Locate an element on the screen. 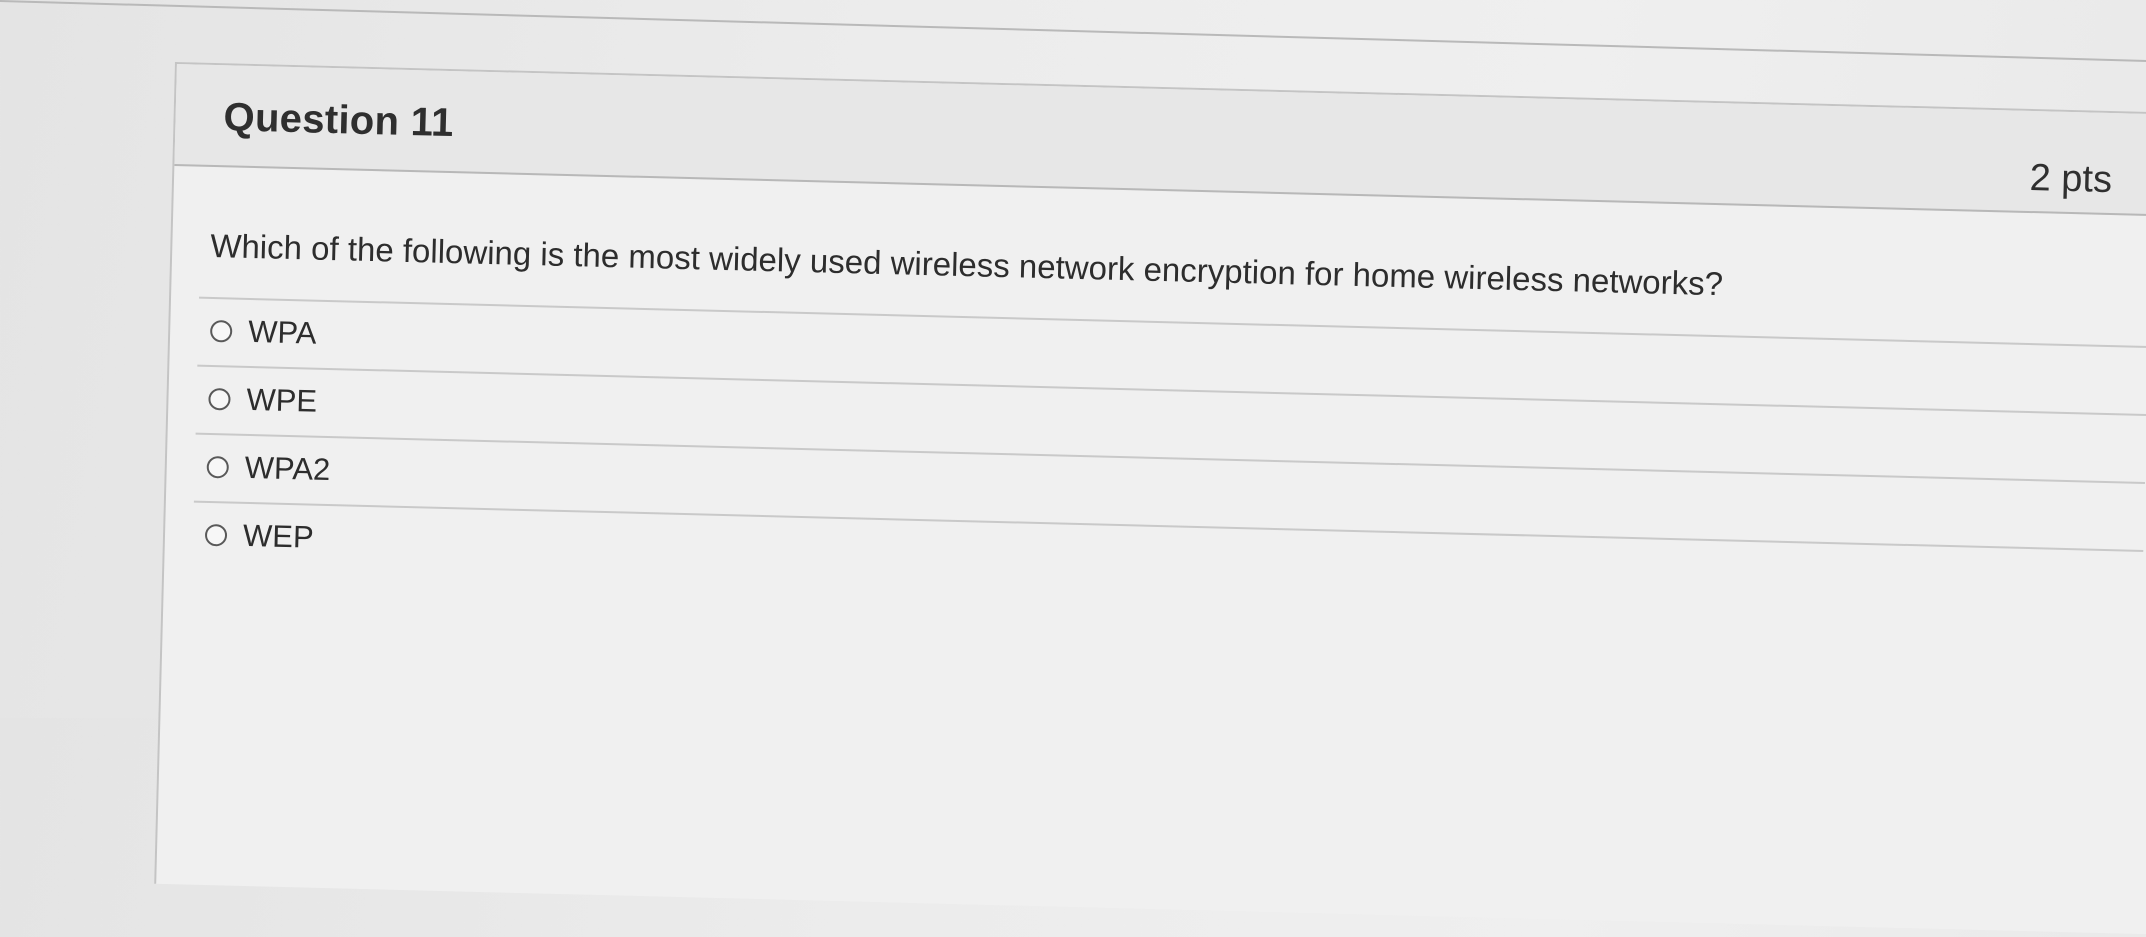  answer-option-wpa2: WPA2 is located at coordinates (268, 468).